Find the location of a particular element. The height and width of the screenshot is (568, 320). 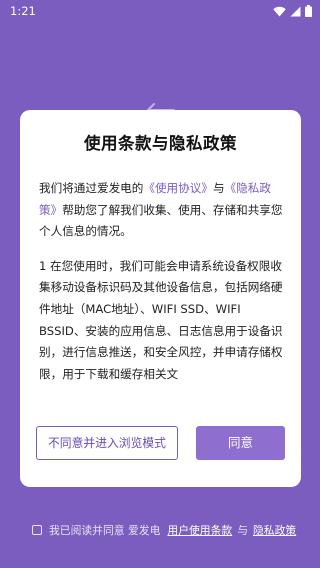

agree-button: 同意 is located at coordinates (240, 443).